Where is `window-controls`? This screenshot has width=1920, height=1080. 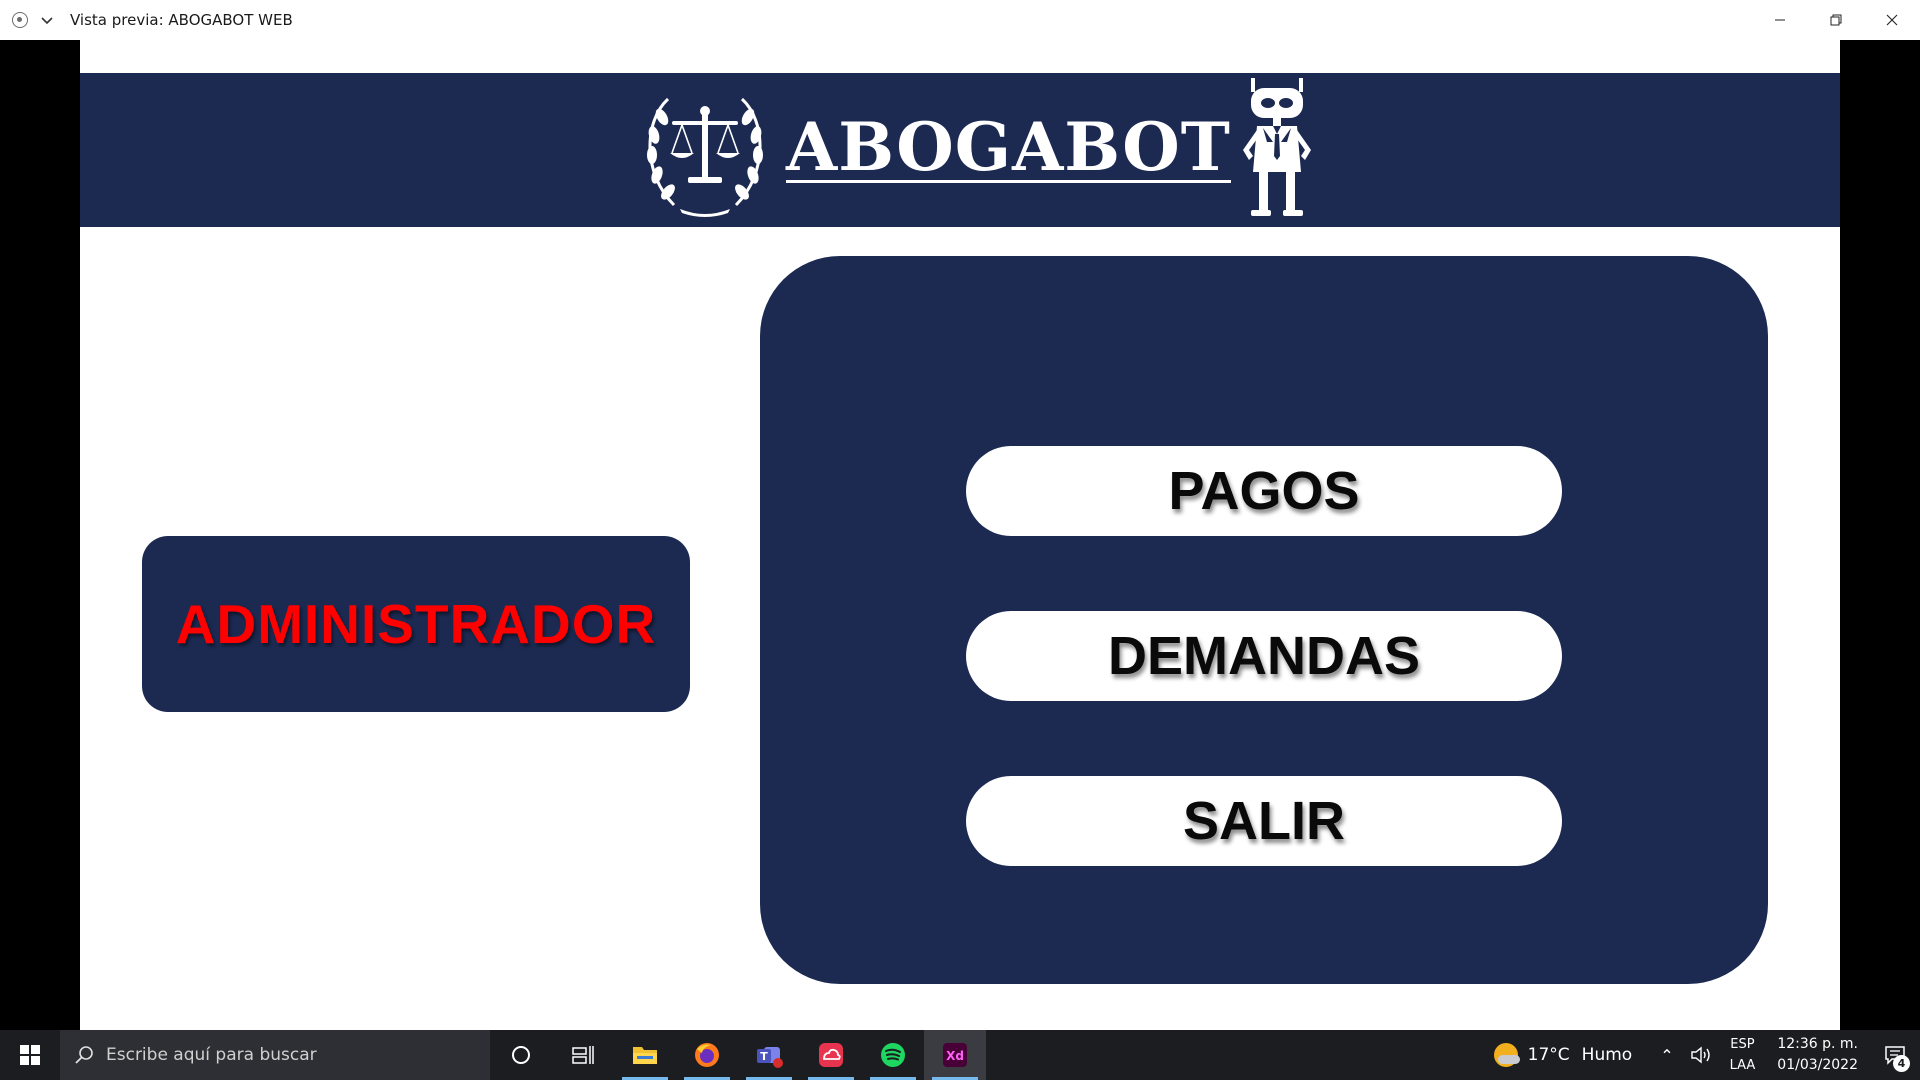
window-controls is located at coordinates (1836, 20).